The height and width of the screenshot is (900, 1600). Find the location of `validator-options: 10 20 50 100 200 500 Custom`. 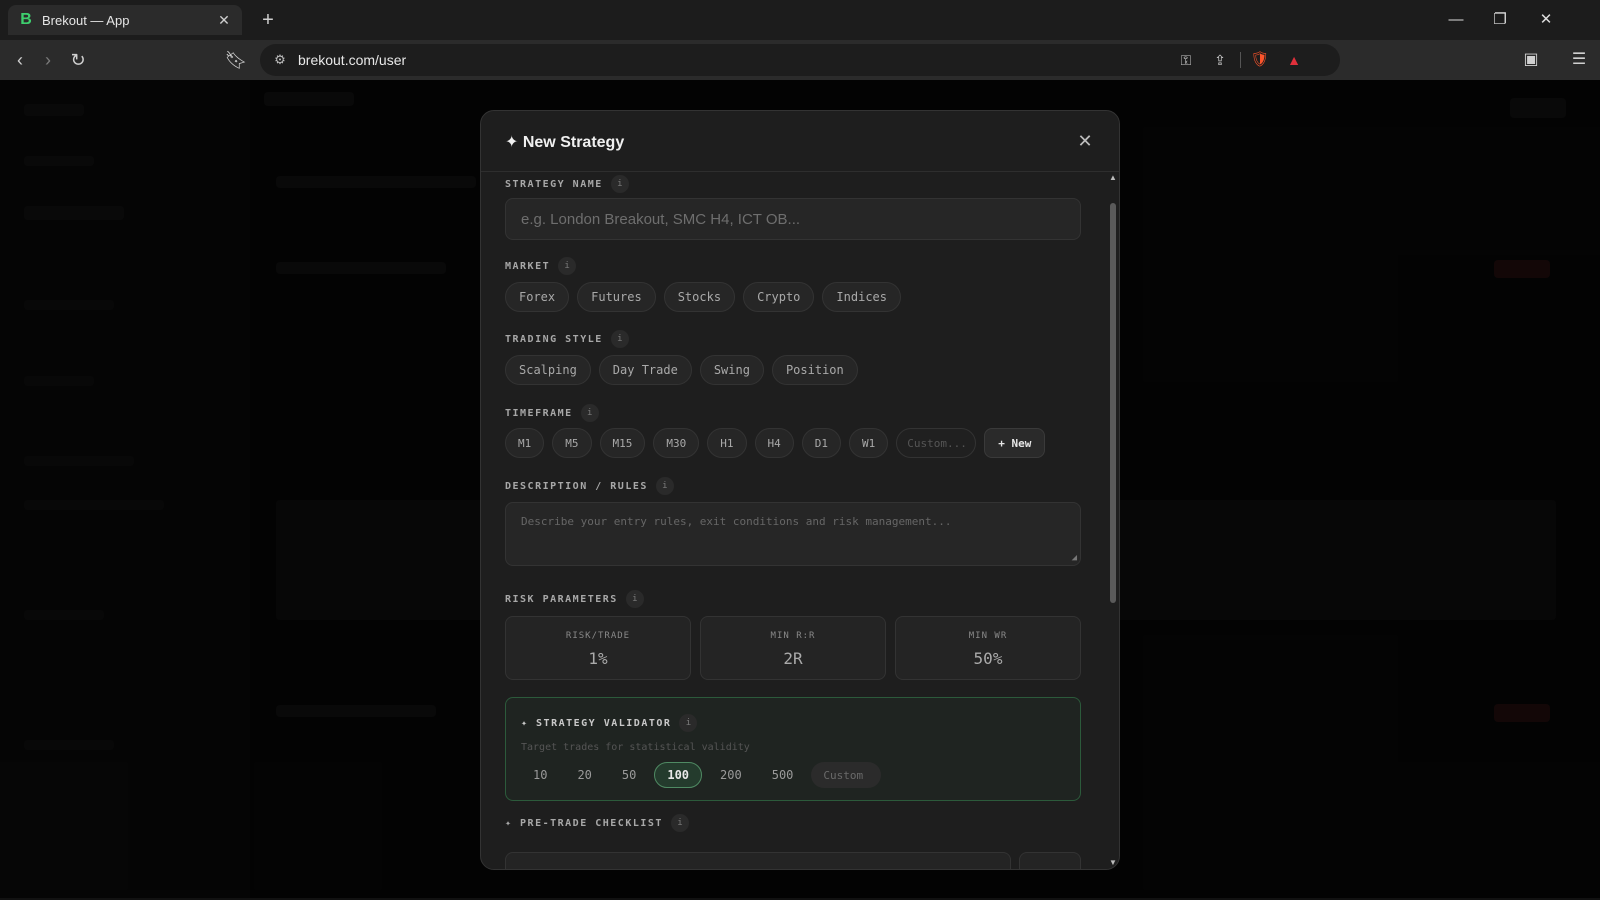

validator-options: 10 20 50 100 200 500 Custom is located at coordinates (701, 775).